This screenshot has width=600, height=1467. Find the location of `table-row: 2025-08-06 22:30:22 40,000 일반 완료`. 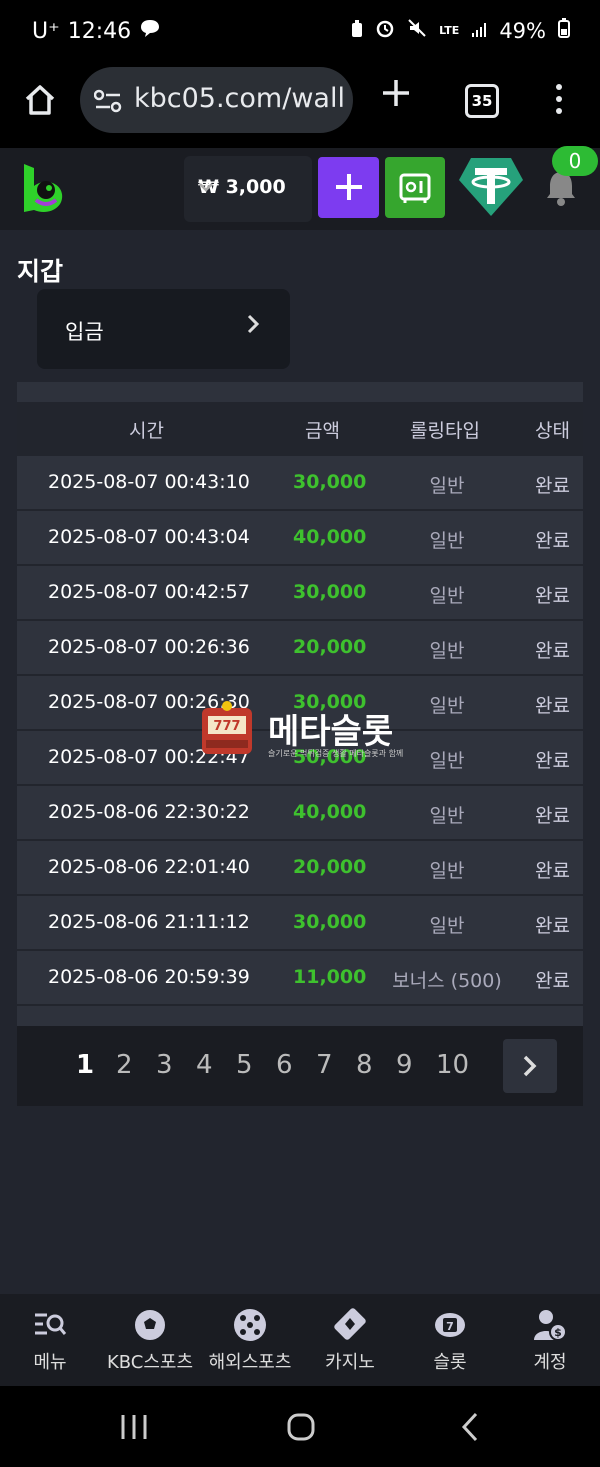

table-row: 2025-08-06 22:30:22 40,000 일반 완료 is located at coordinates (300, 813).